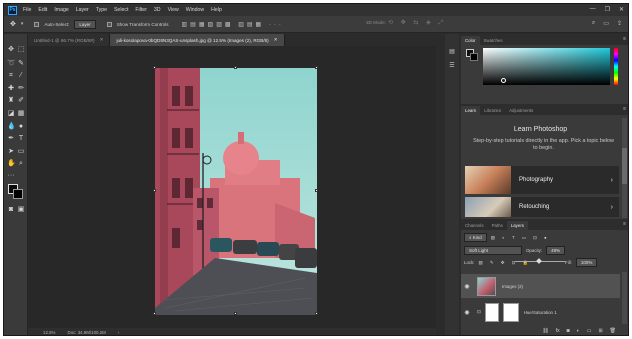 Image resolution: width=632 pixels, height=339 pixels. Describe the element at coordinates (21, 89) in the screenshot. I see `brush-tool-icon: ✏` at that location.